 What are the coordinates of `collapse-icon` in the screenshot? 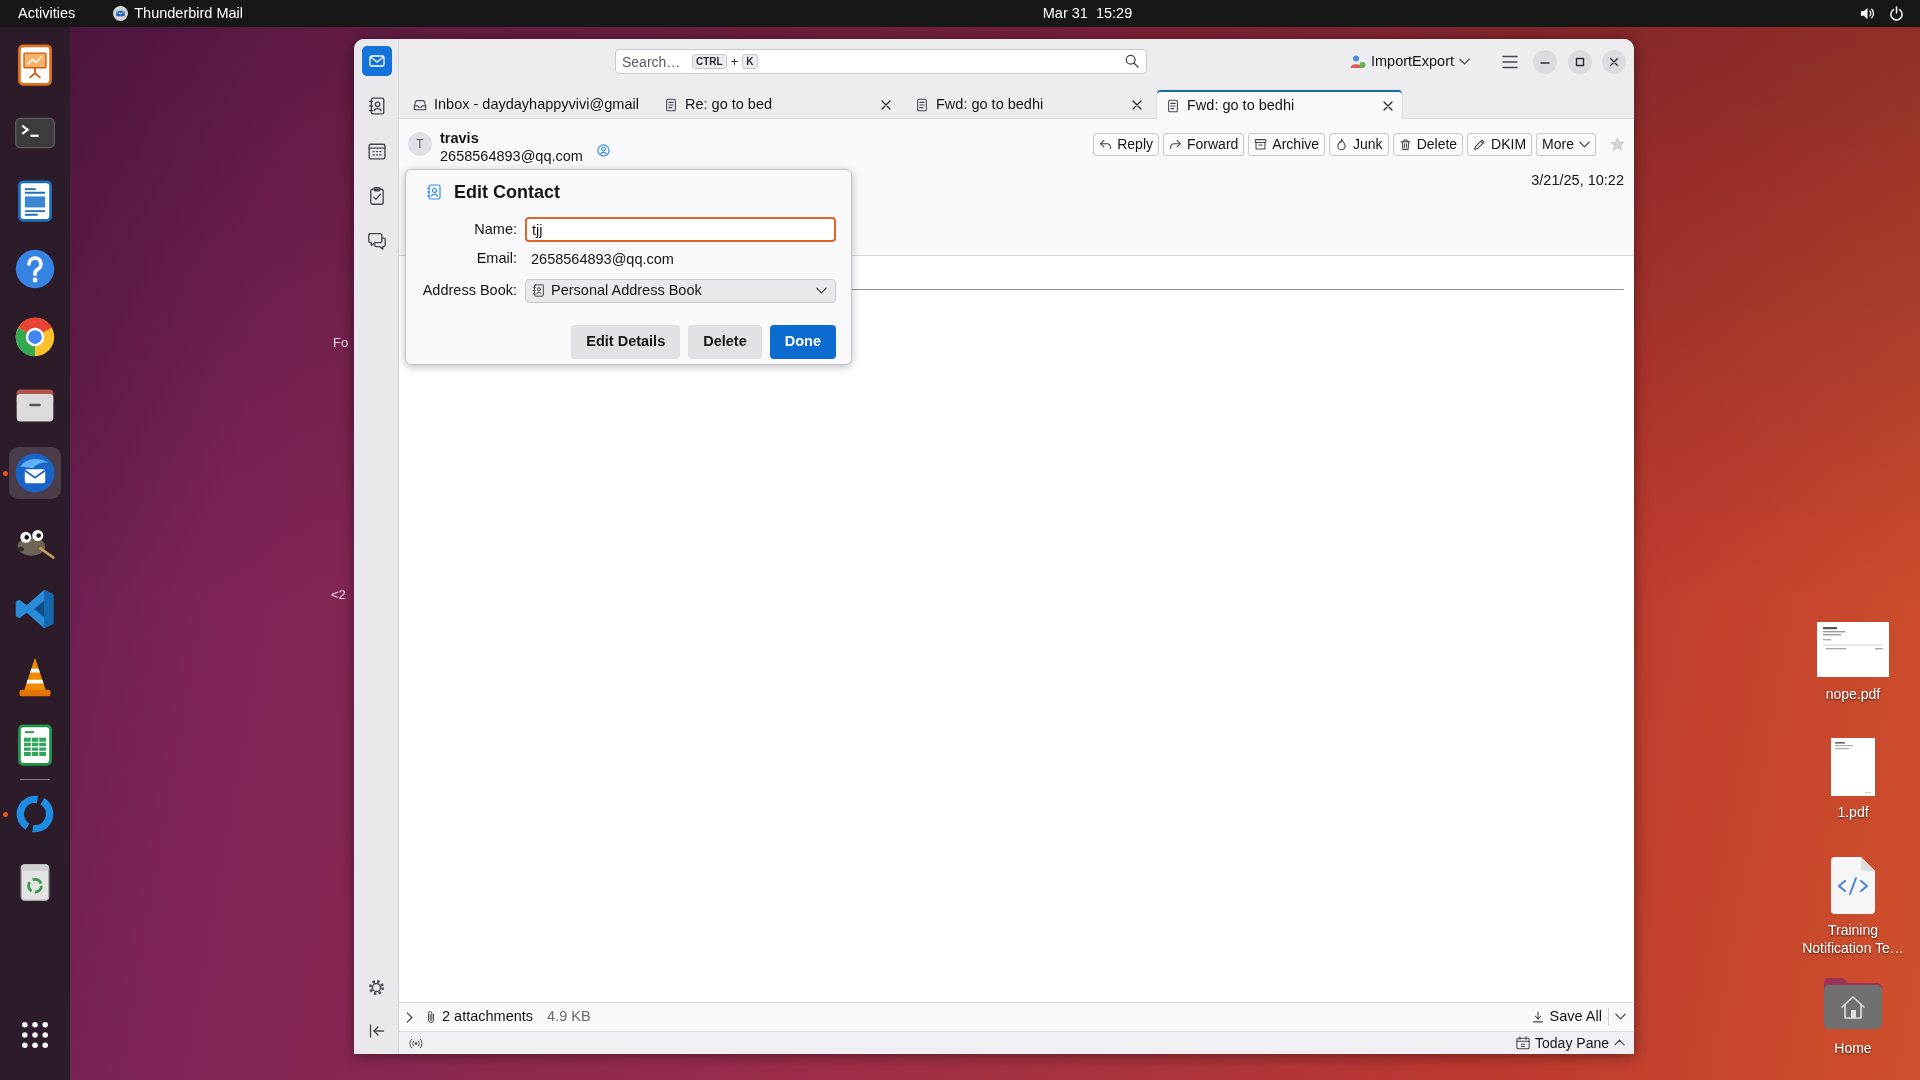 It's located at (376, 1031).